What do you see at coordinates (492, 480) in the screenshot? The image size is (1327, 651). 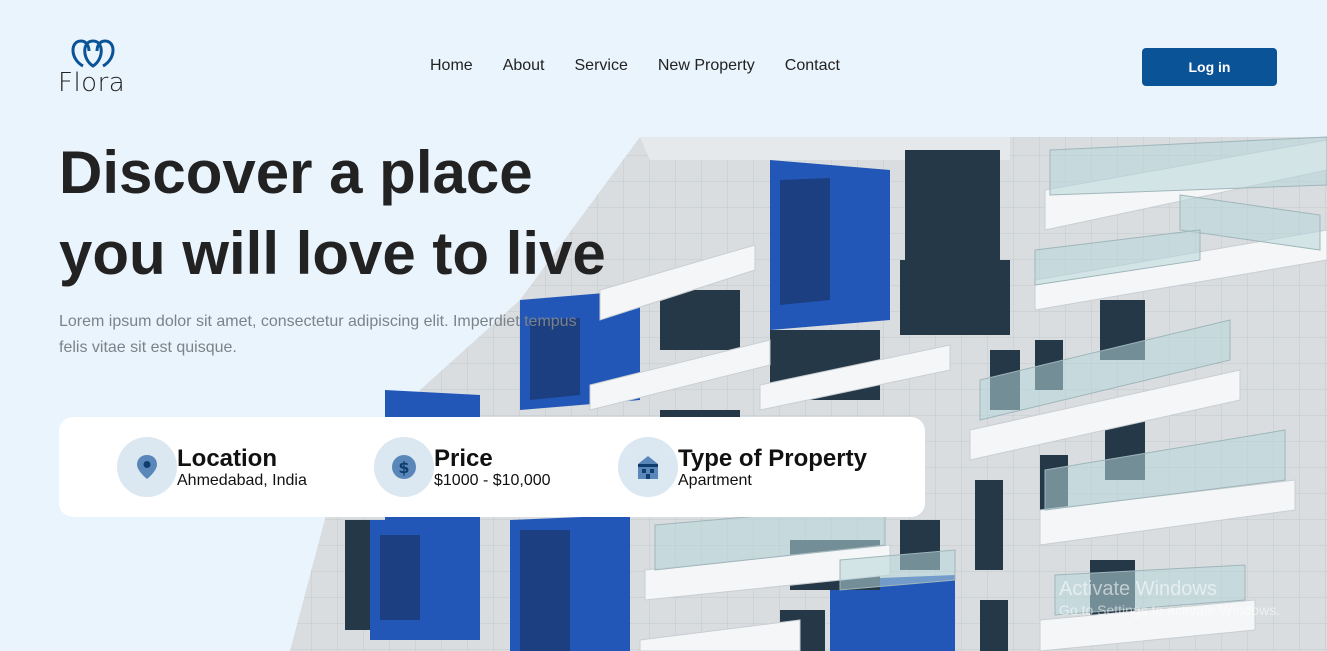 I see `price-value: $1000 - $10,000` at bounding box center [492, 480].